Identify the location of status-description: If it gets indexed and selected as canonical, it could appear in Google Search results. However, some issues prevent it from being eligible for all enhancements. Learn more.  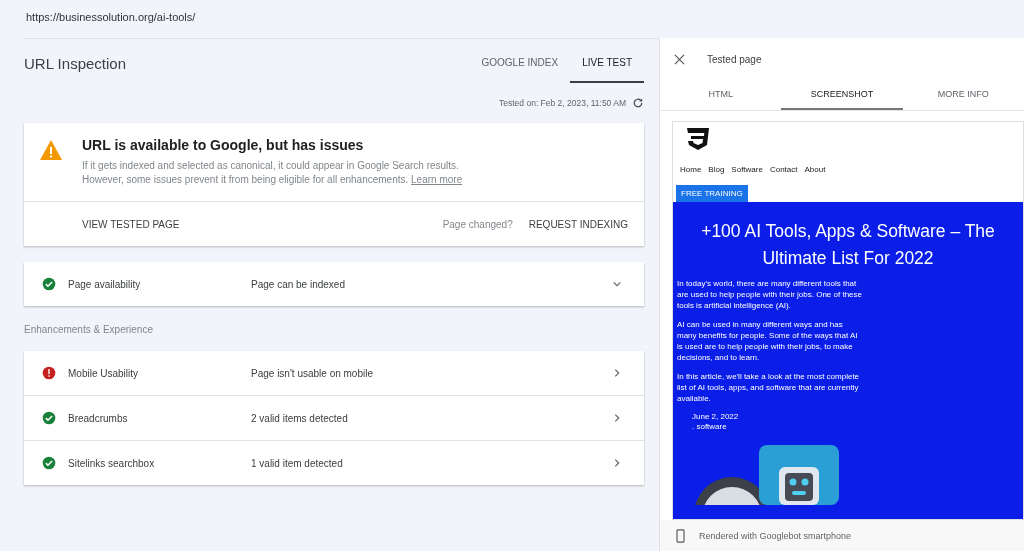
(273, 173).